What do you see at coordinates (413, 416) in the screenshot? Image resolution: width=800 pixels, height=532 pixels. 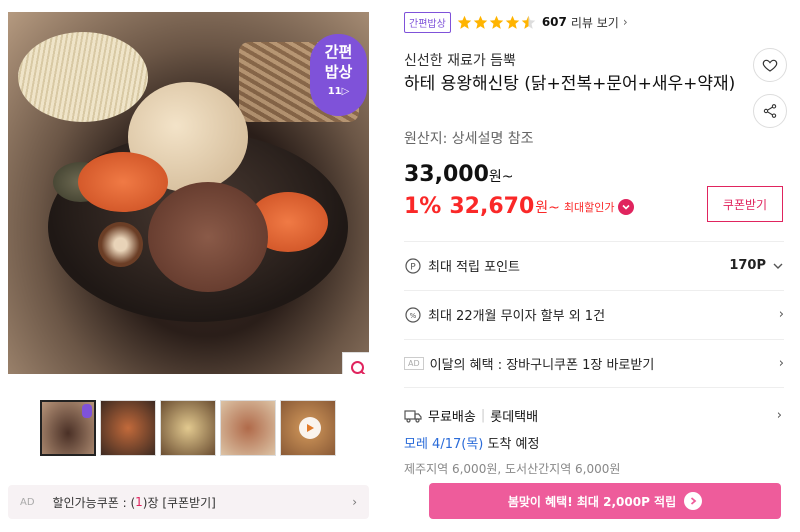 I see `truck-icon` at bounding box center [413, 416].